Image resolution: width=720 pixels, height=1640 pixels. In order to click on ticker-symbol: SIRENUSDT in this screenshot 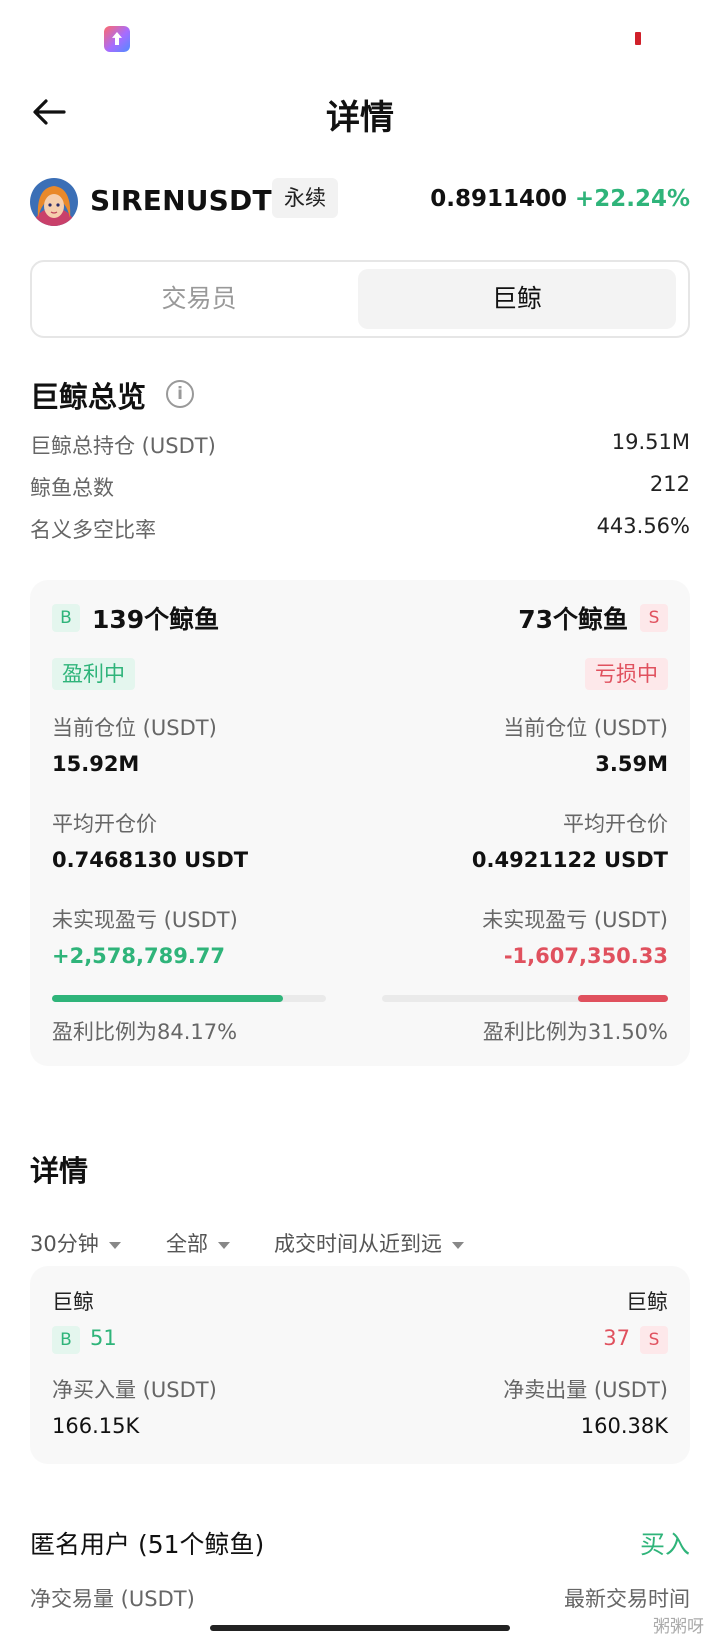, I will do `click(181, 200)`.